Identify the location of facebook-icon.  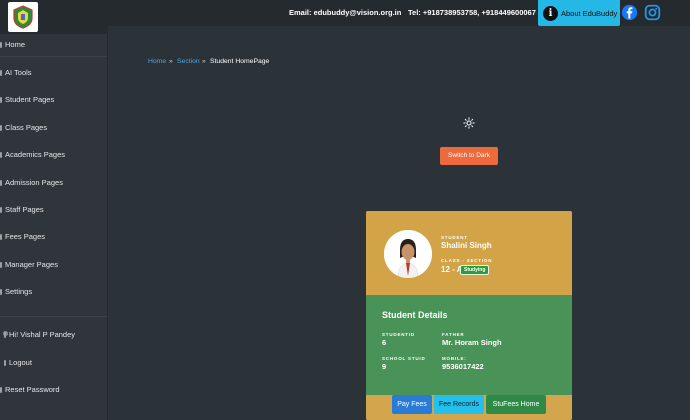
(629, 12).